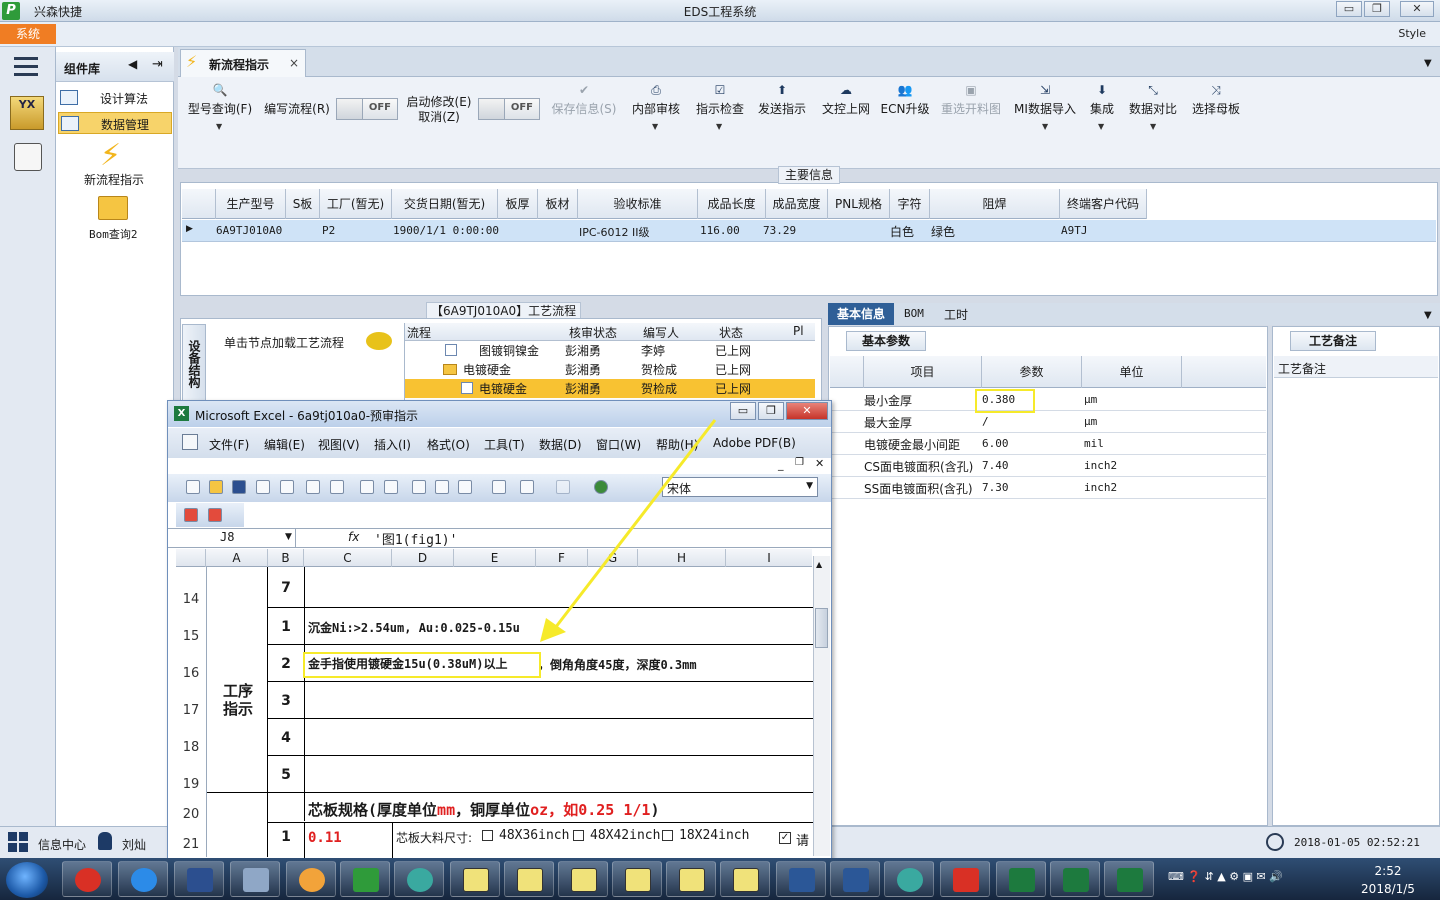  What do you see at coordinates (558, 204) in the screenshot?
I see `column-header: 板材` at bounding box center [558, 204].